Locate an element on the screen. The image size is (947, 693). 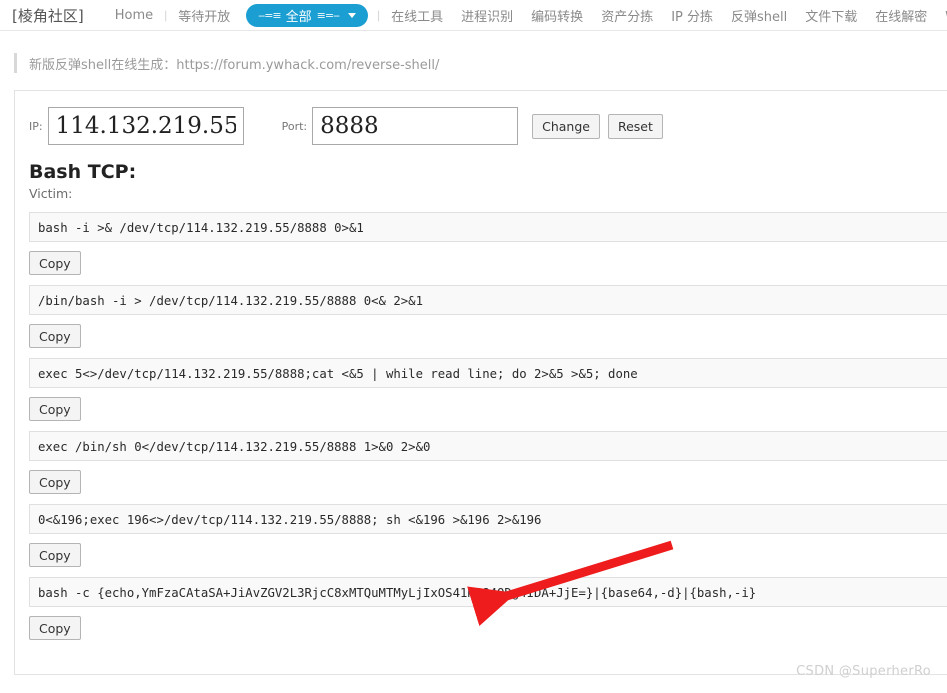
section-title: Bash TCP: is located at coordinates (83, 172).